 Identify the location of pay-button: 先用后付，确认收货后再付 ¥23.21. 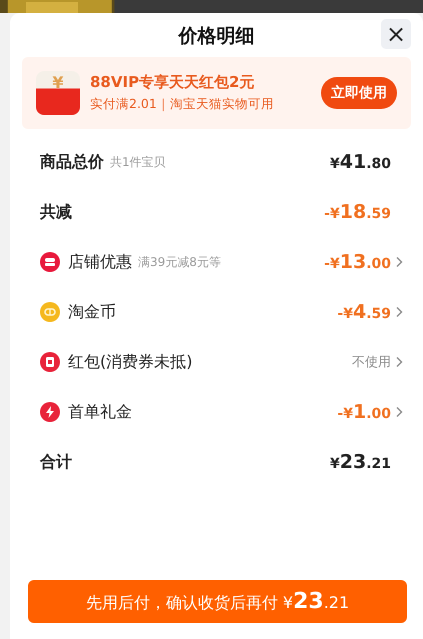
(217, 601).